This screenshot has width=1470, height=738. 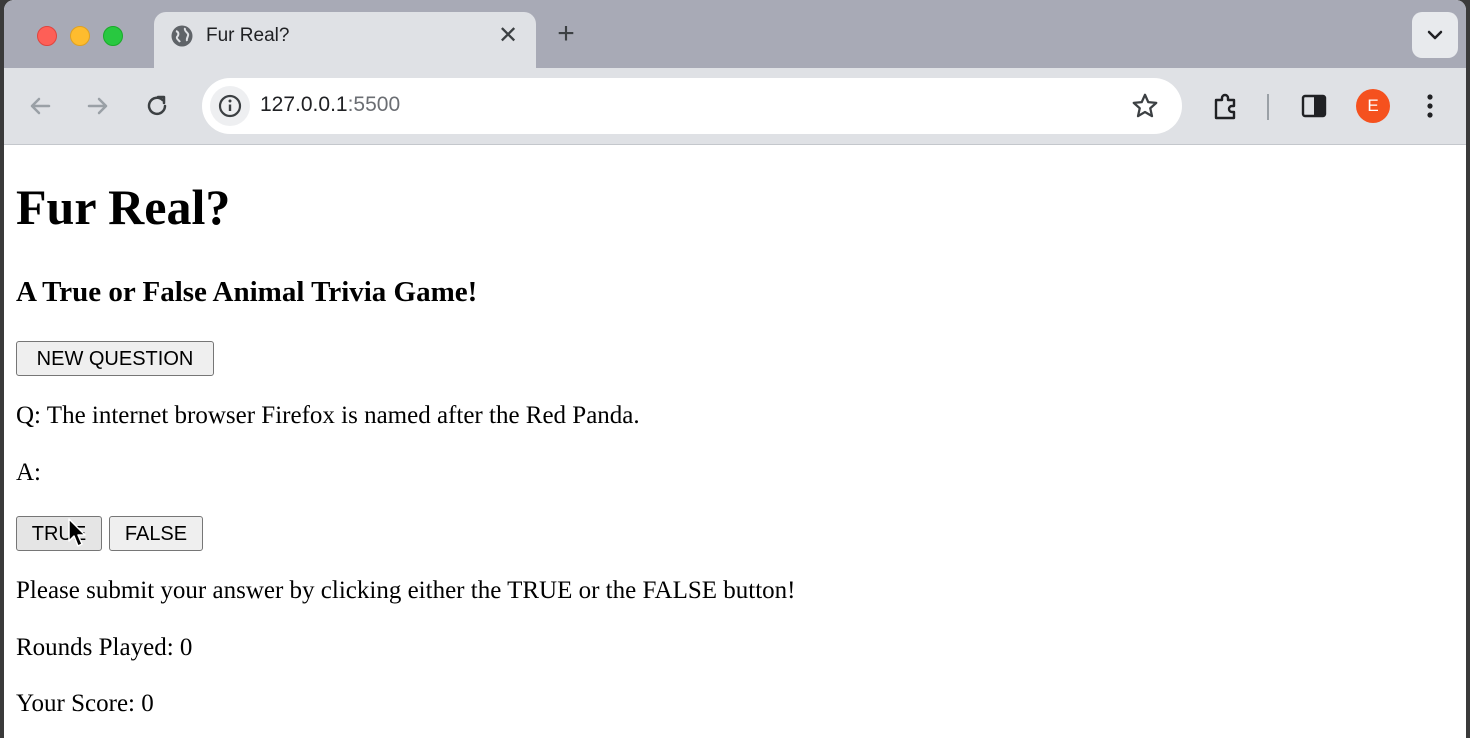 I want to click on back-arrow-icon, so click(x=40, y=106).